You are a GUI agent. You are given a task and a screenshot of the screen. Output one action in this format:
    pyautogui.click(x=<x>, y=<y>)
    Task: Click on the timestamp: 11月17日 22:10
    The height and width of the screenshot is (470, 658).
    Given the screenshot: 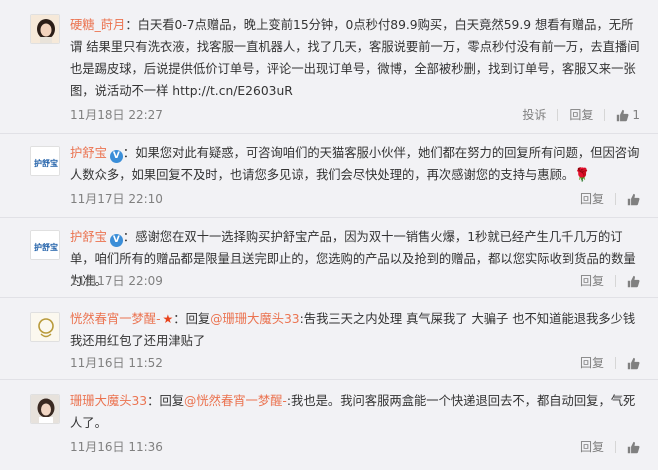 What is the action you would take?
    pyautogui.click(x=116, y=199)
    